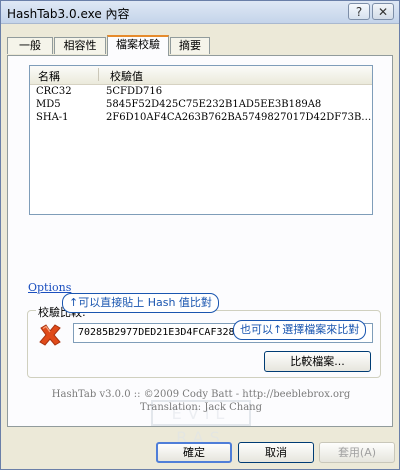 Image resolution: width=400 pixels, height=470 pixels. What do you see at coordinates (201, 407) in the screenshot?
I see `translation-credit: Translation: Jack Chang` at bounding box center [201, 407].